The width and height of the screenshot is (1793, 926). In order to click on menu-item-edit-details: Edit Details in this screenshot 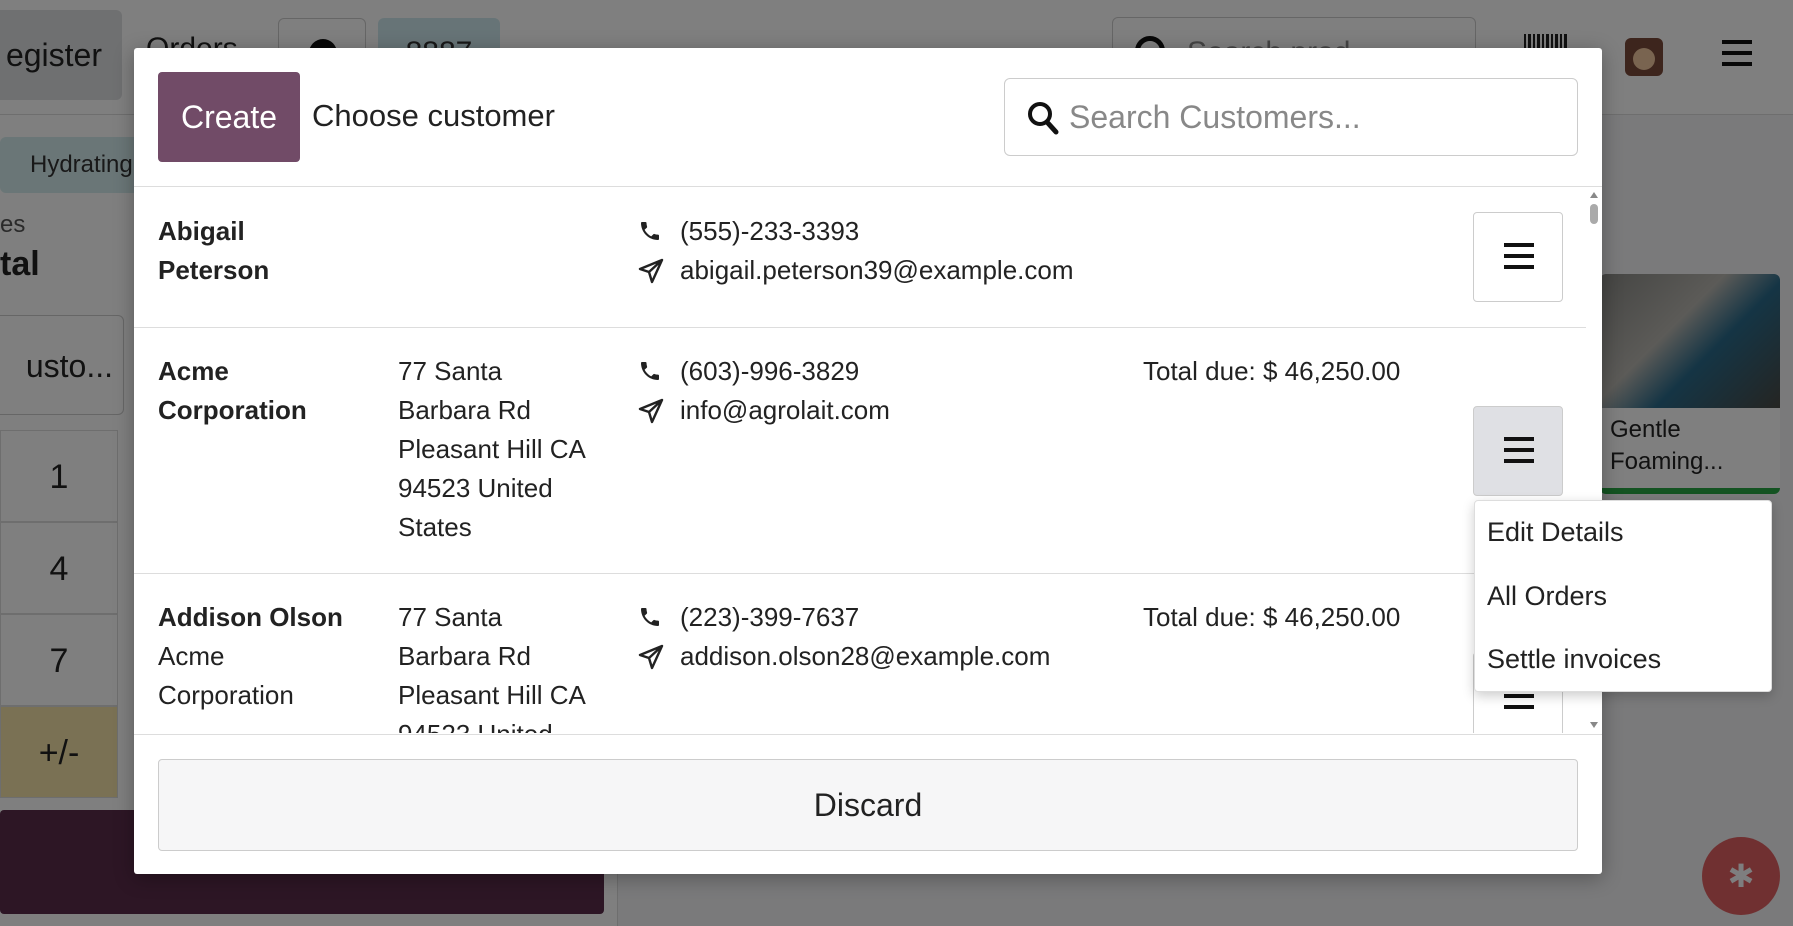, I will do `click(1555, 532)`.